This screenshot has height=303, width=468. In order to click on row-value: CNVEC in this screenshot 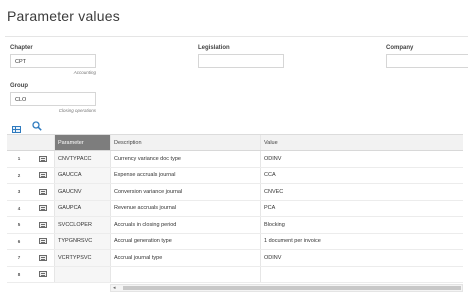, I will do `click(361, 192)`.